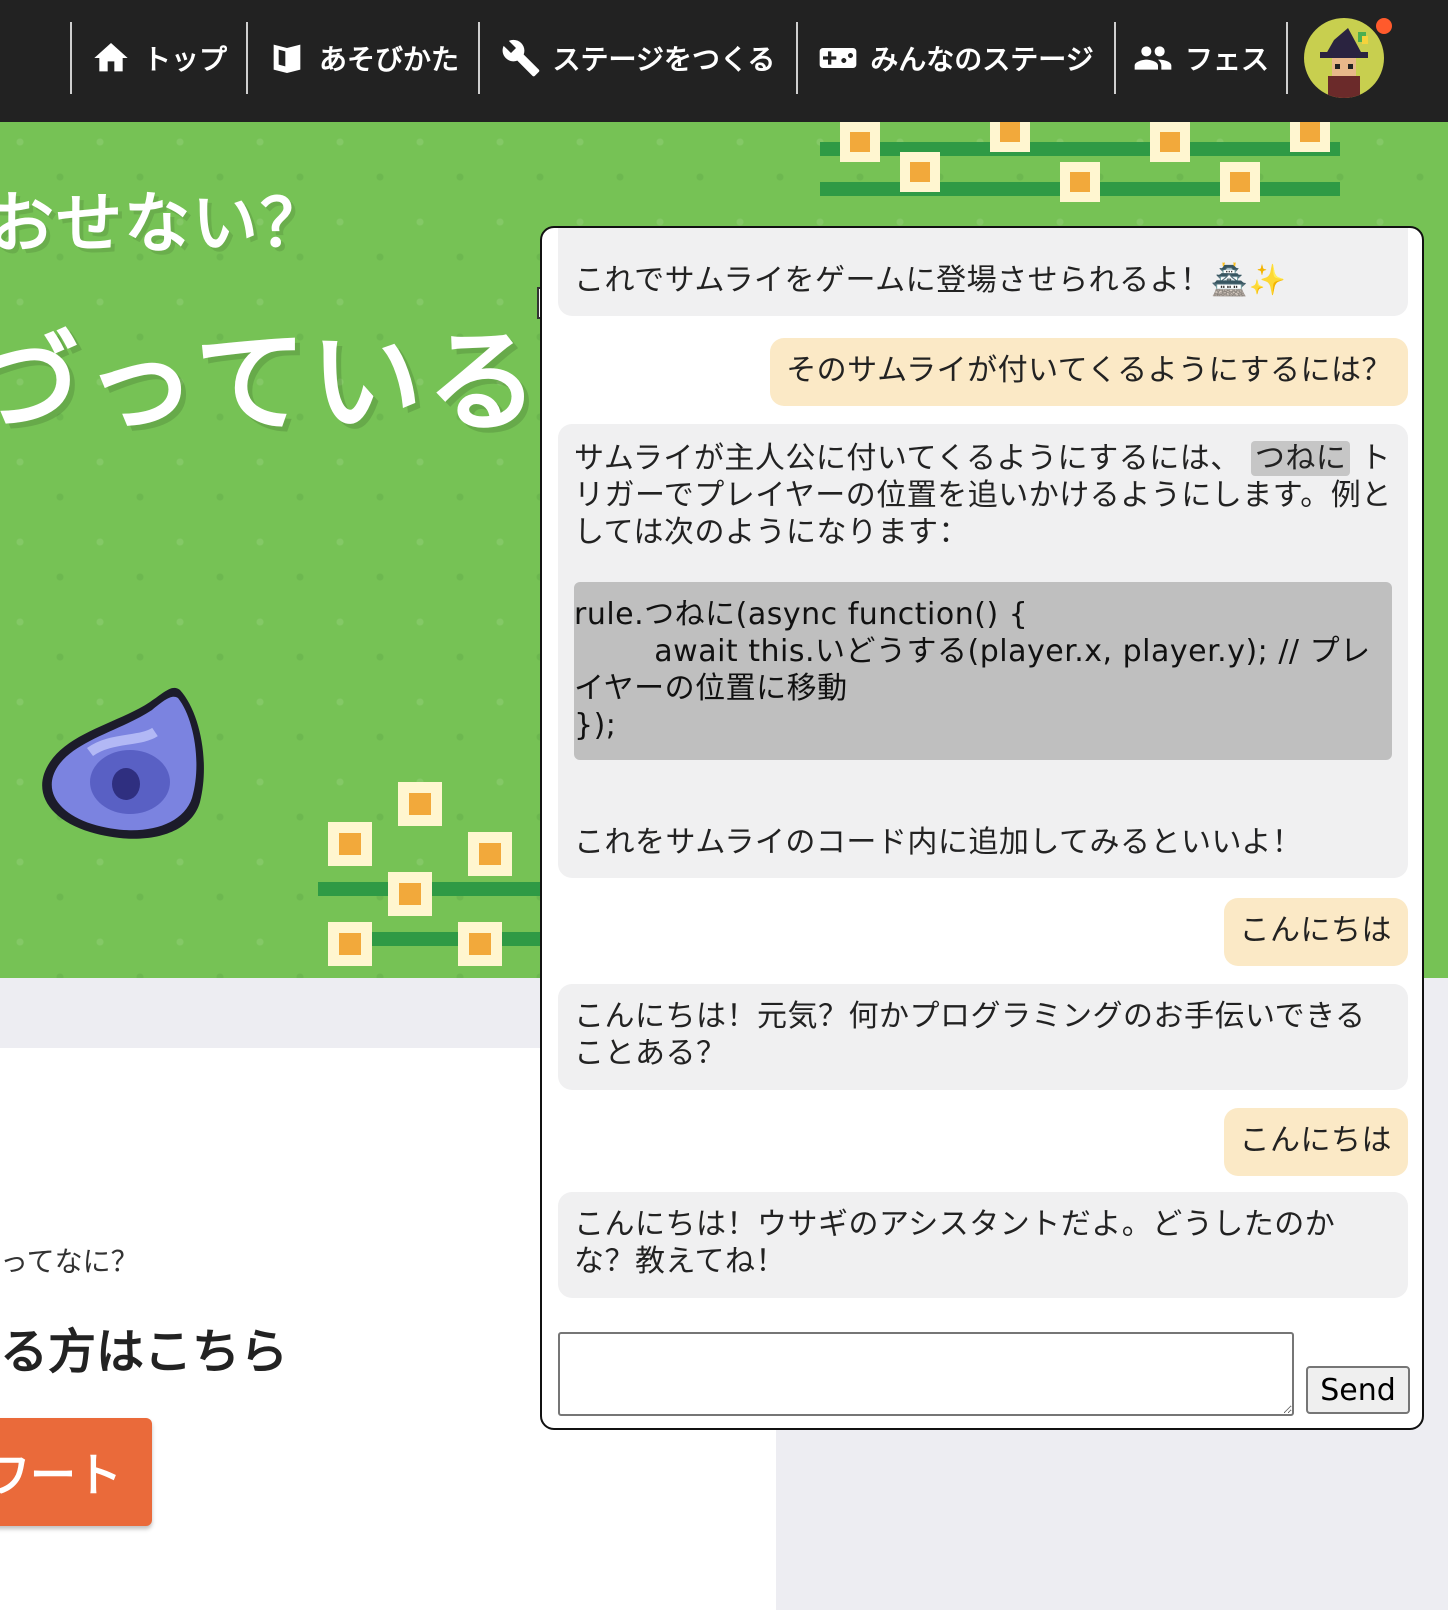 The image size is (1448, 1610). I want to click on chat-input, so click(926, 1374).